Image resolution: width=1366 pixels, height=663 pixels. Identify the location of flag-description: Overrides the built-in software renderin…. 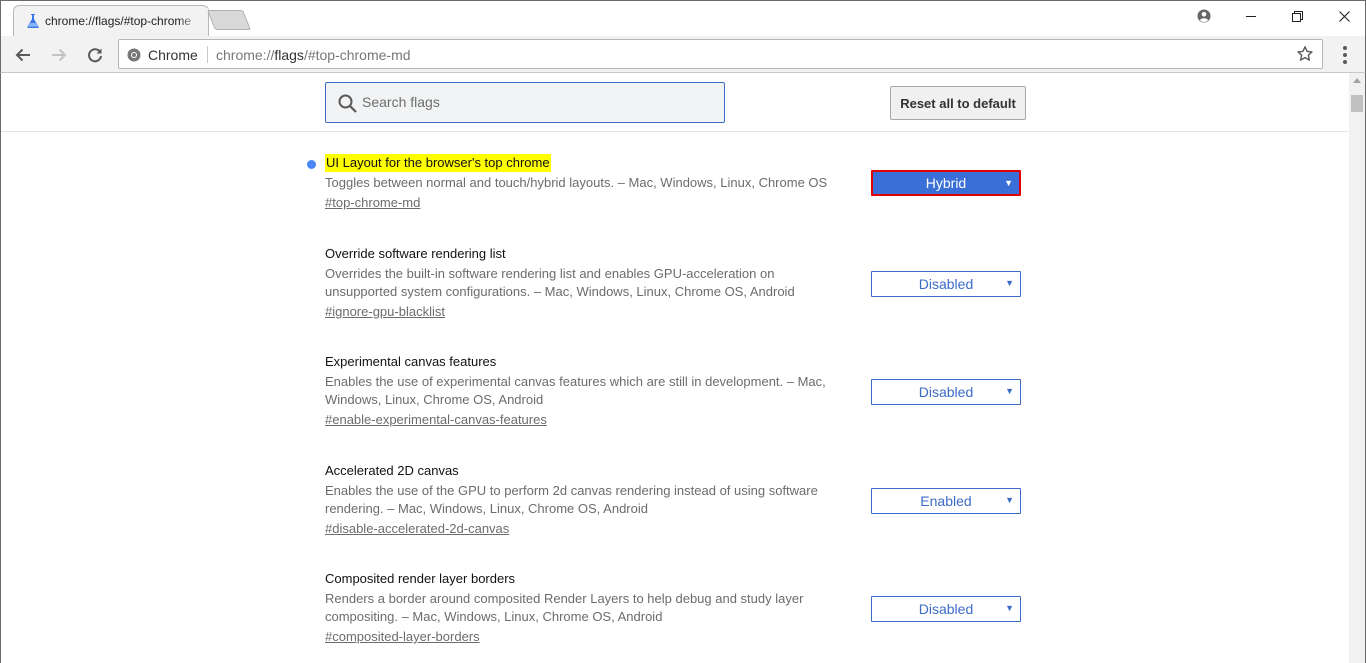
(560, 282).